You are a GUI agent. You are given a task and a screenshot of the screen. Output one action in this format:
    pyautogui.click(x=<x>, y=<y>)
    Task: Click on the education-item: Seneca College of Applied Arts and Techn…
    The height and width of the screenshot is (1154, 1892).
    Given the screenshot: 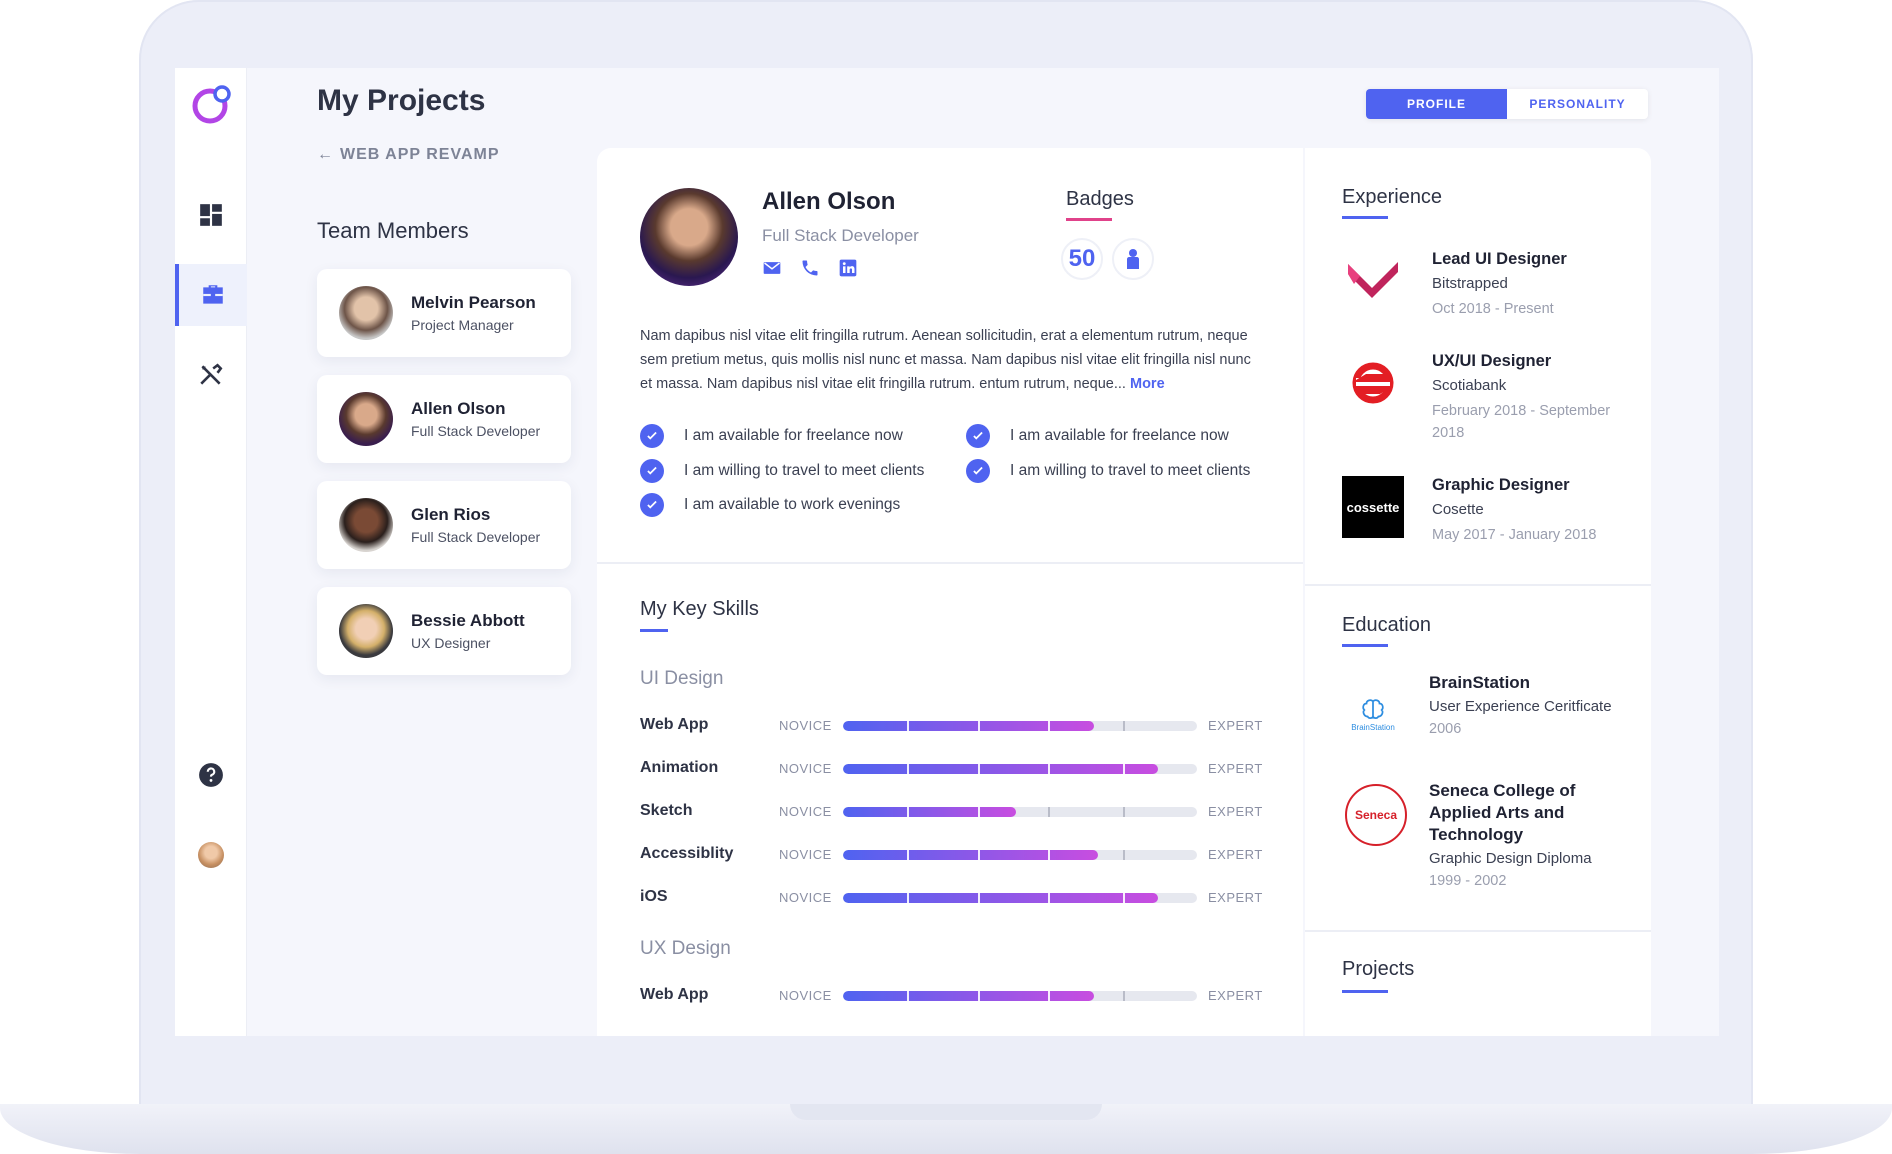 What is the action you would take?
    pyautogui.click(x=1529, y=834)
    